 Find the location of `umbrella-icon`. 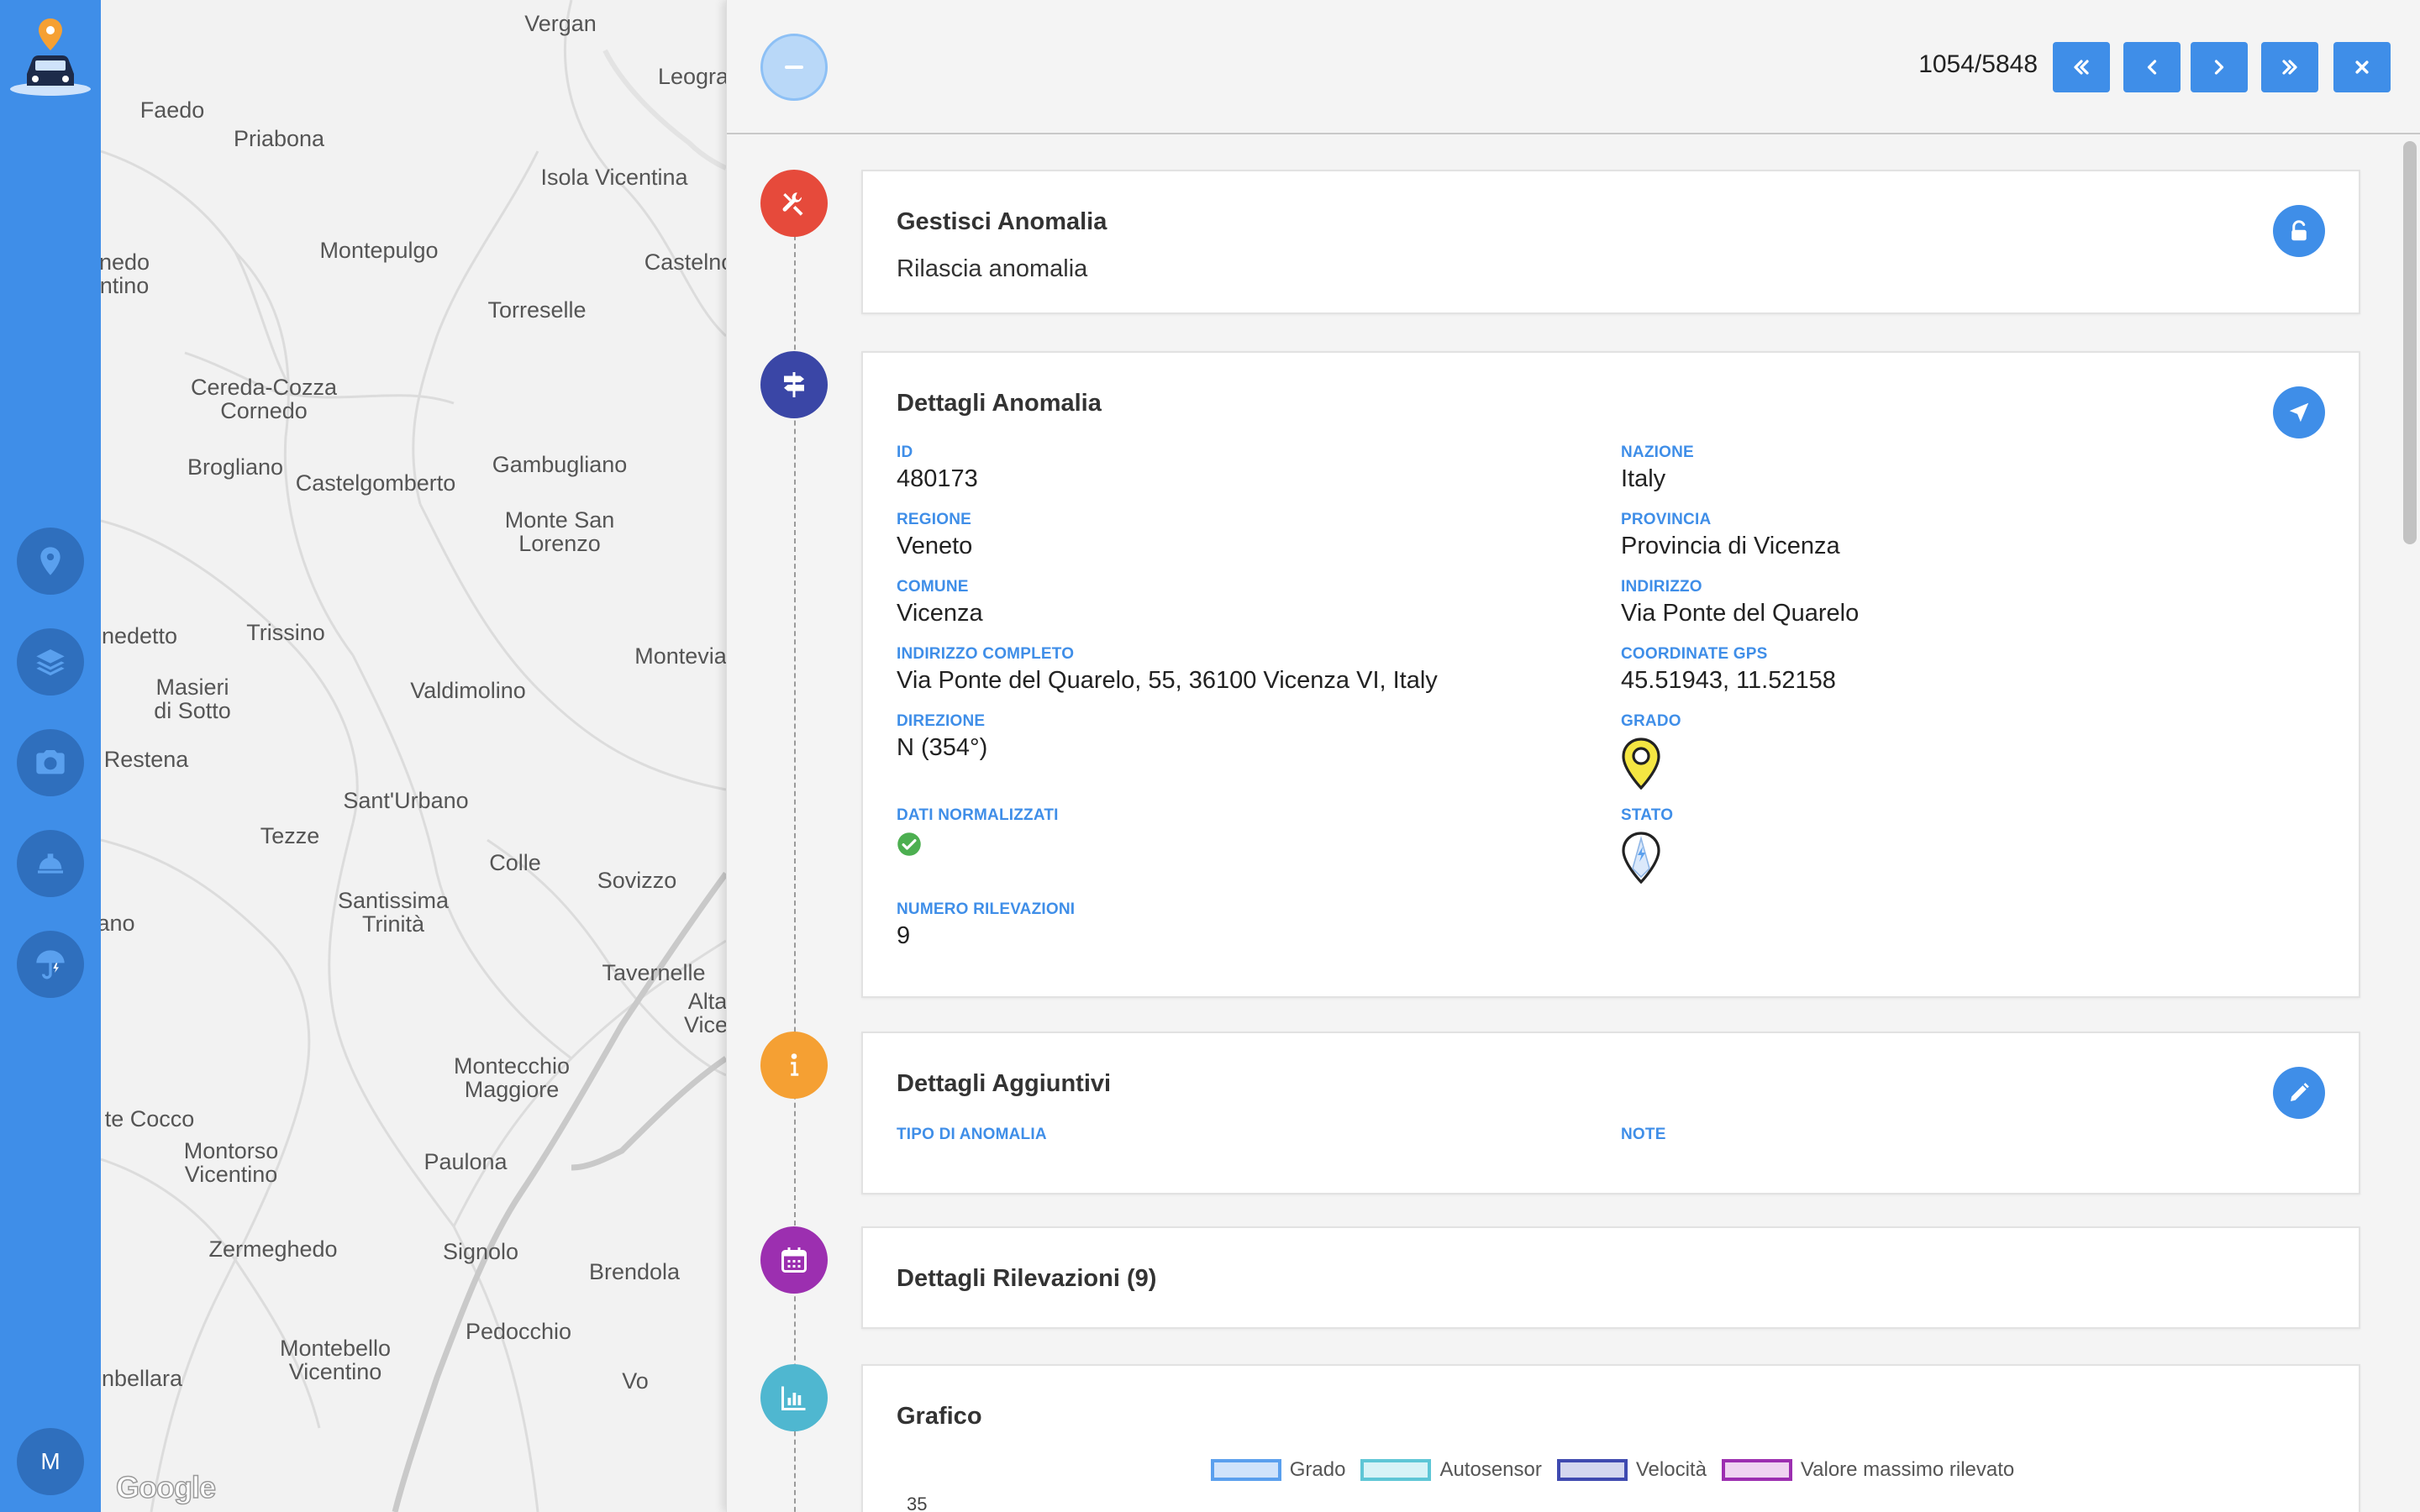

umbrella-icon is located at coordinates (51, 964).